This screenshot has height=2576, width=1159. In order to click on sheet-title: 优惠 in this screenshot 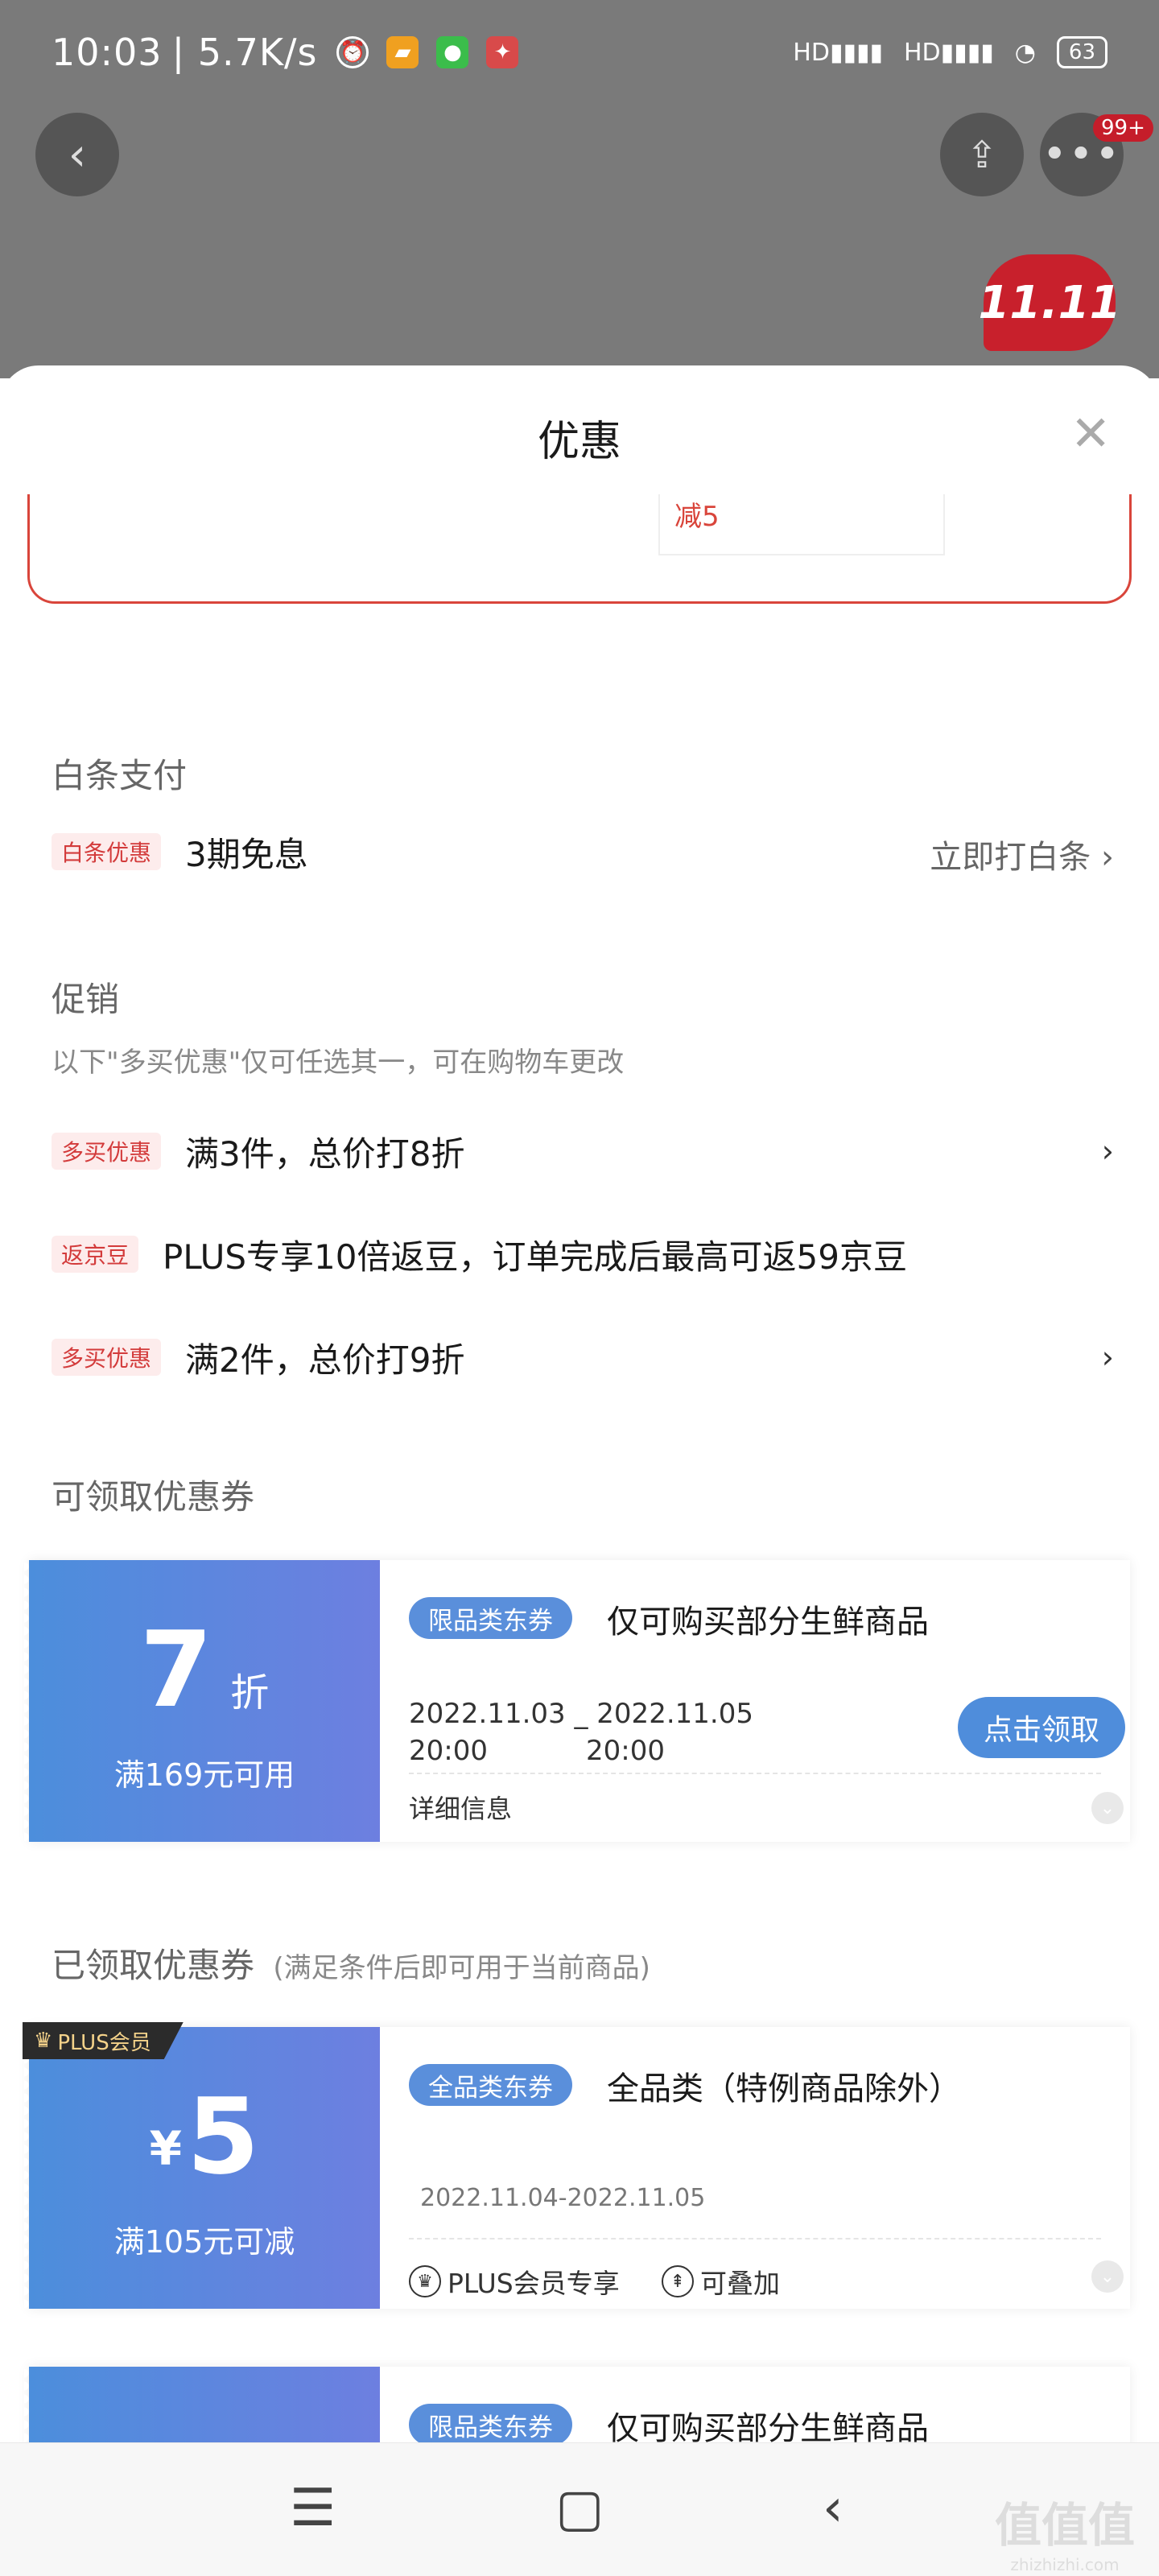, I will do `click(579, 442)`.